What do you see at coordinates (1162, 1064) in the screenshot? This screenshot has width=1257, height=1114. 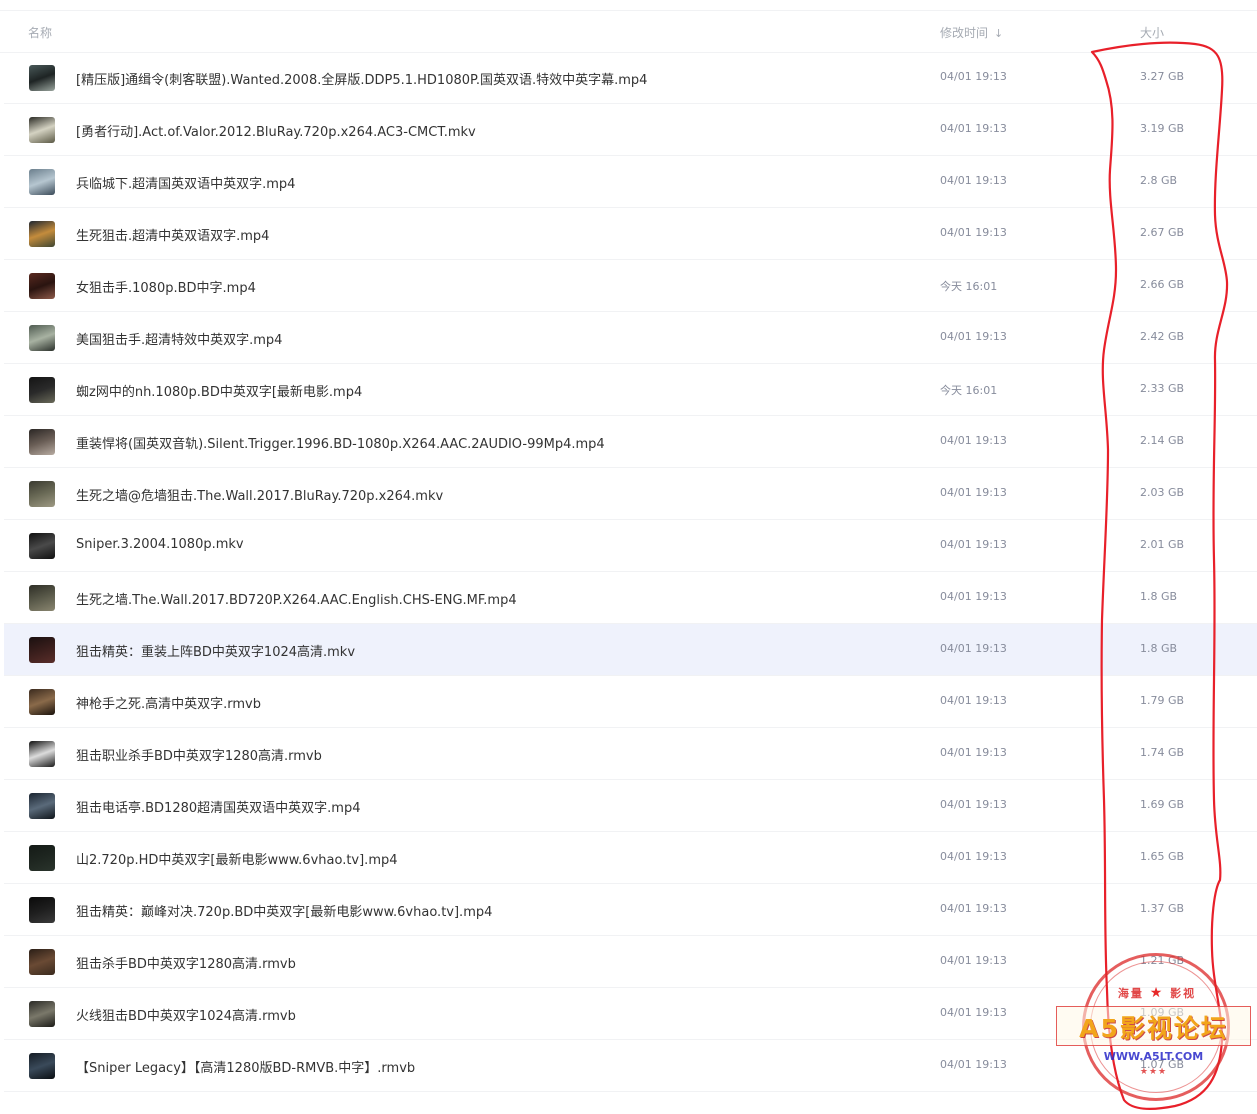 I see `file-size: 1.07 GB` at bounding box center [1162, 1064].